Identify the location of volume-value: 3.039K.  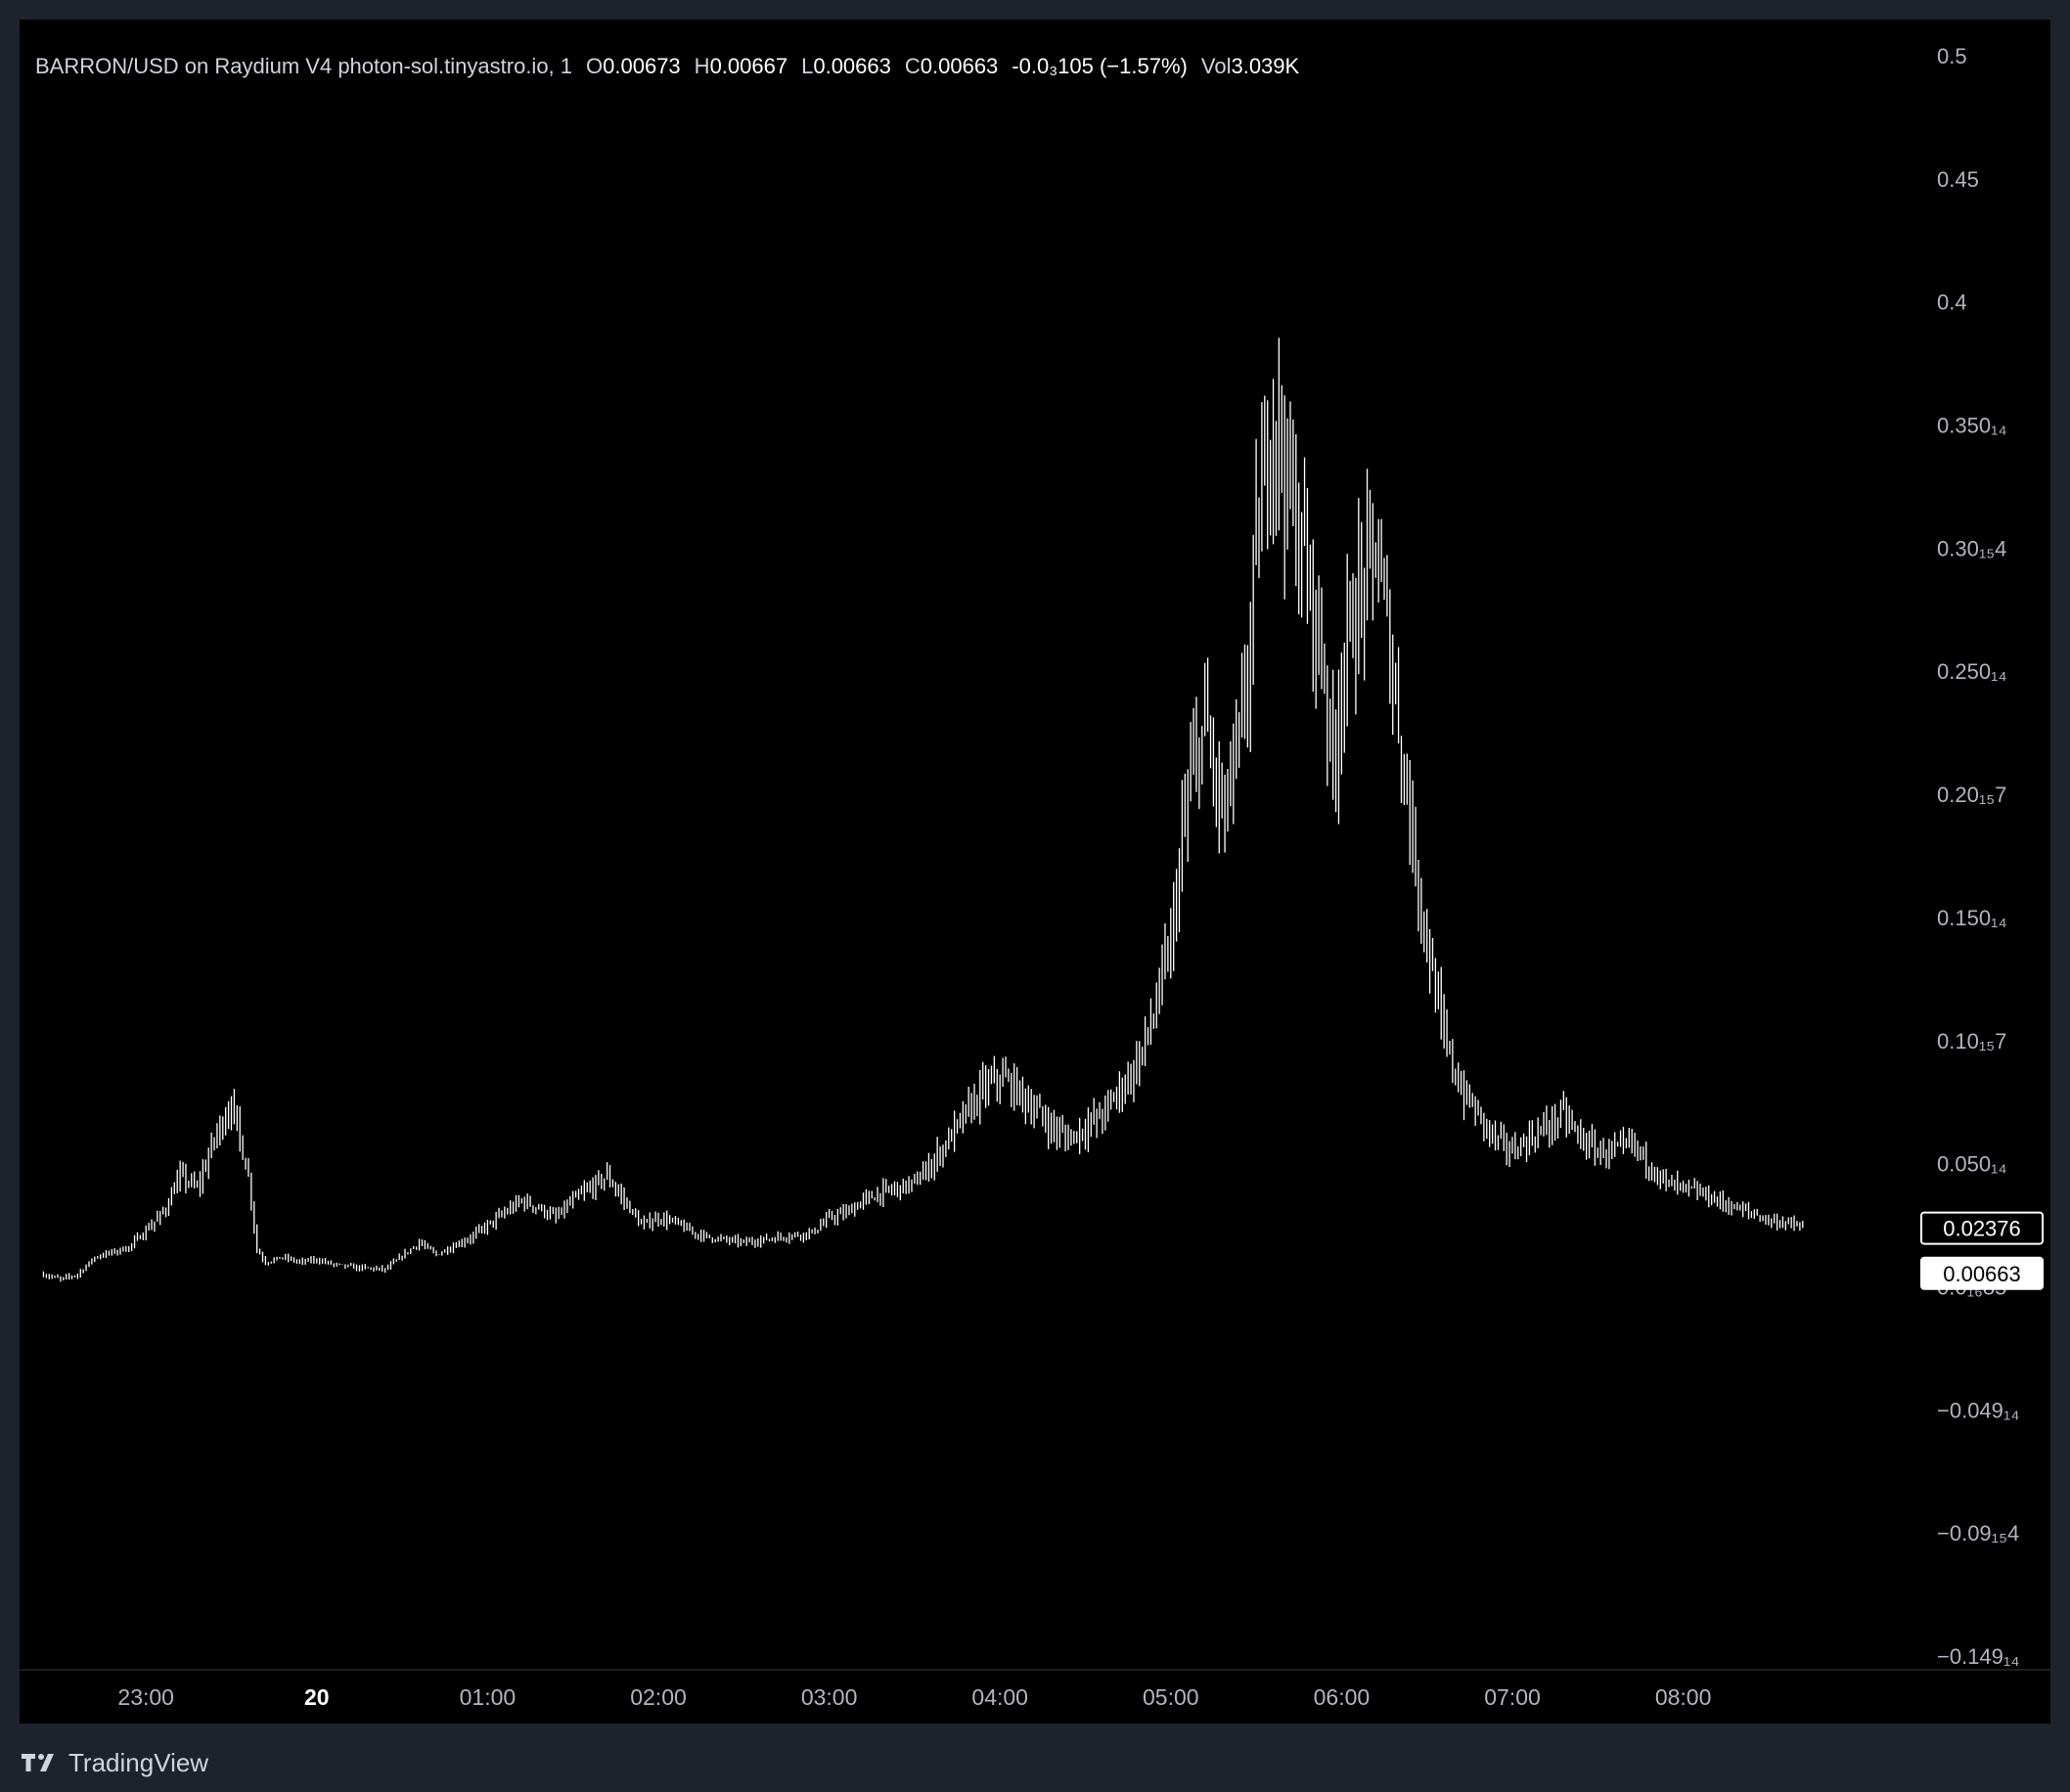
(1265, 66).